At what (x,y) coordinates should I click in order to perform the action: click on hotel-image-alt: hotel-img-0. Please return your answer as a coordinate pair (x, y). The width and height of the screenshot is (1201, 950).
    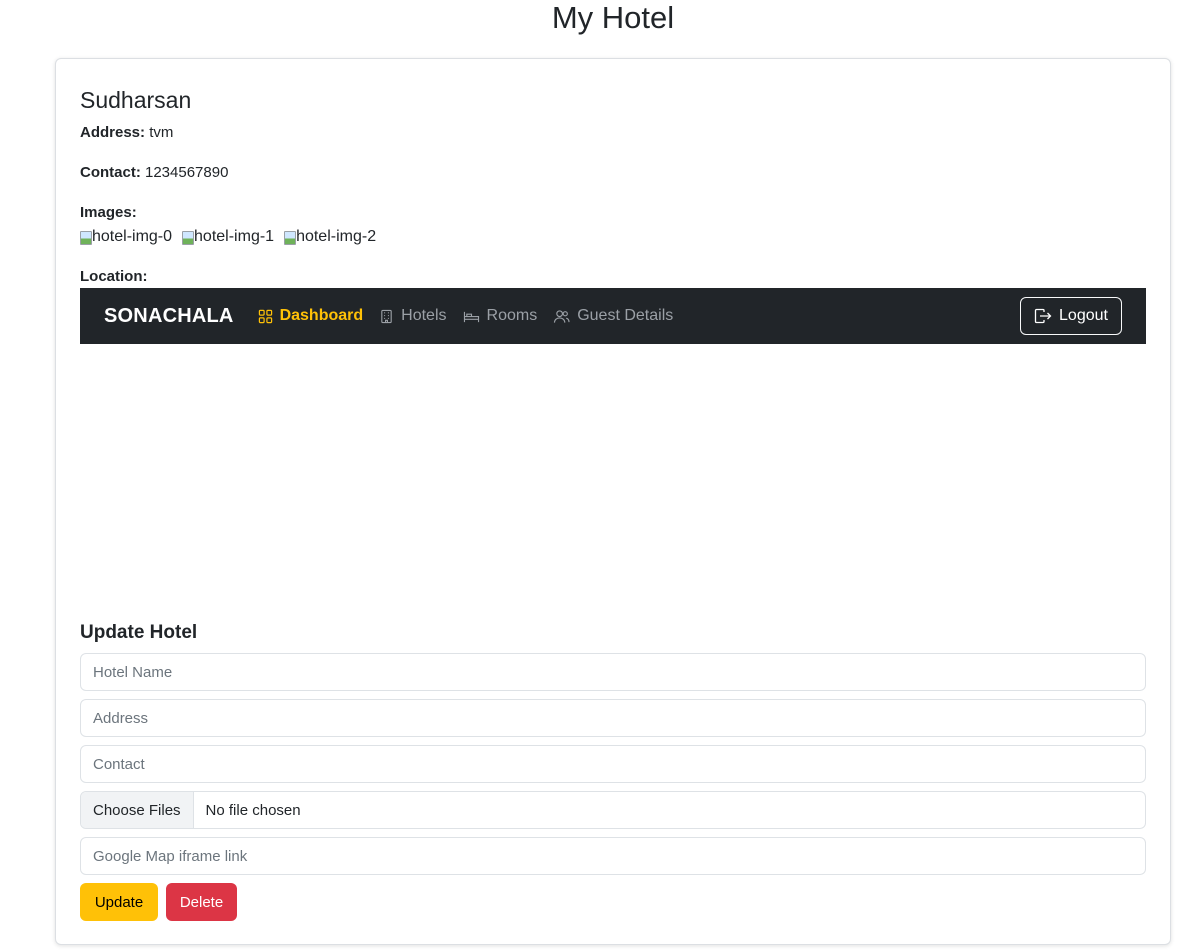
    Looking at the image, I should click on (132, 236).